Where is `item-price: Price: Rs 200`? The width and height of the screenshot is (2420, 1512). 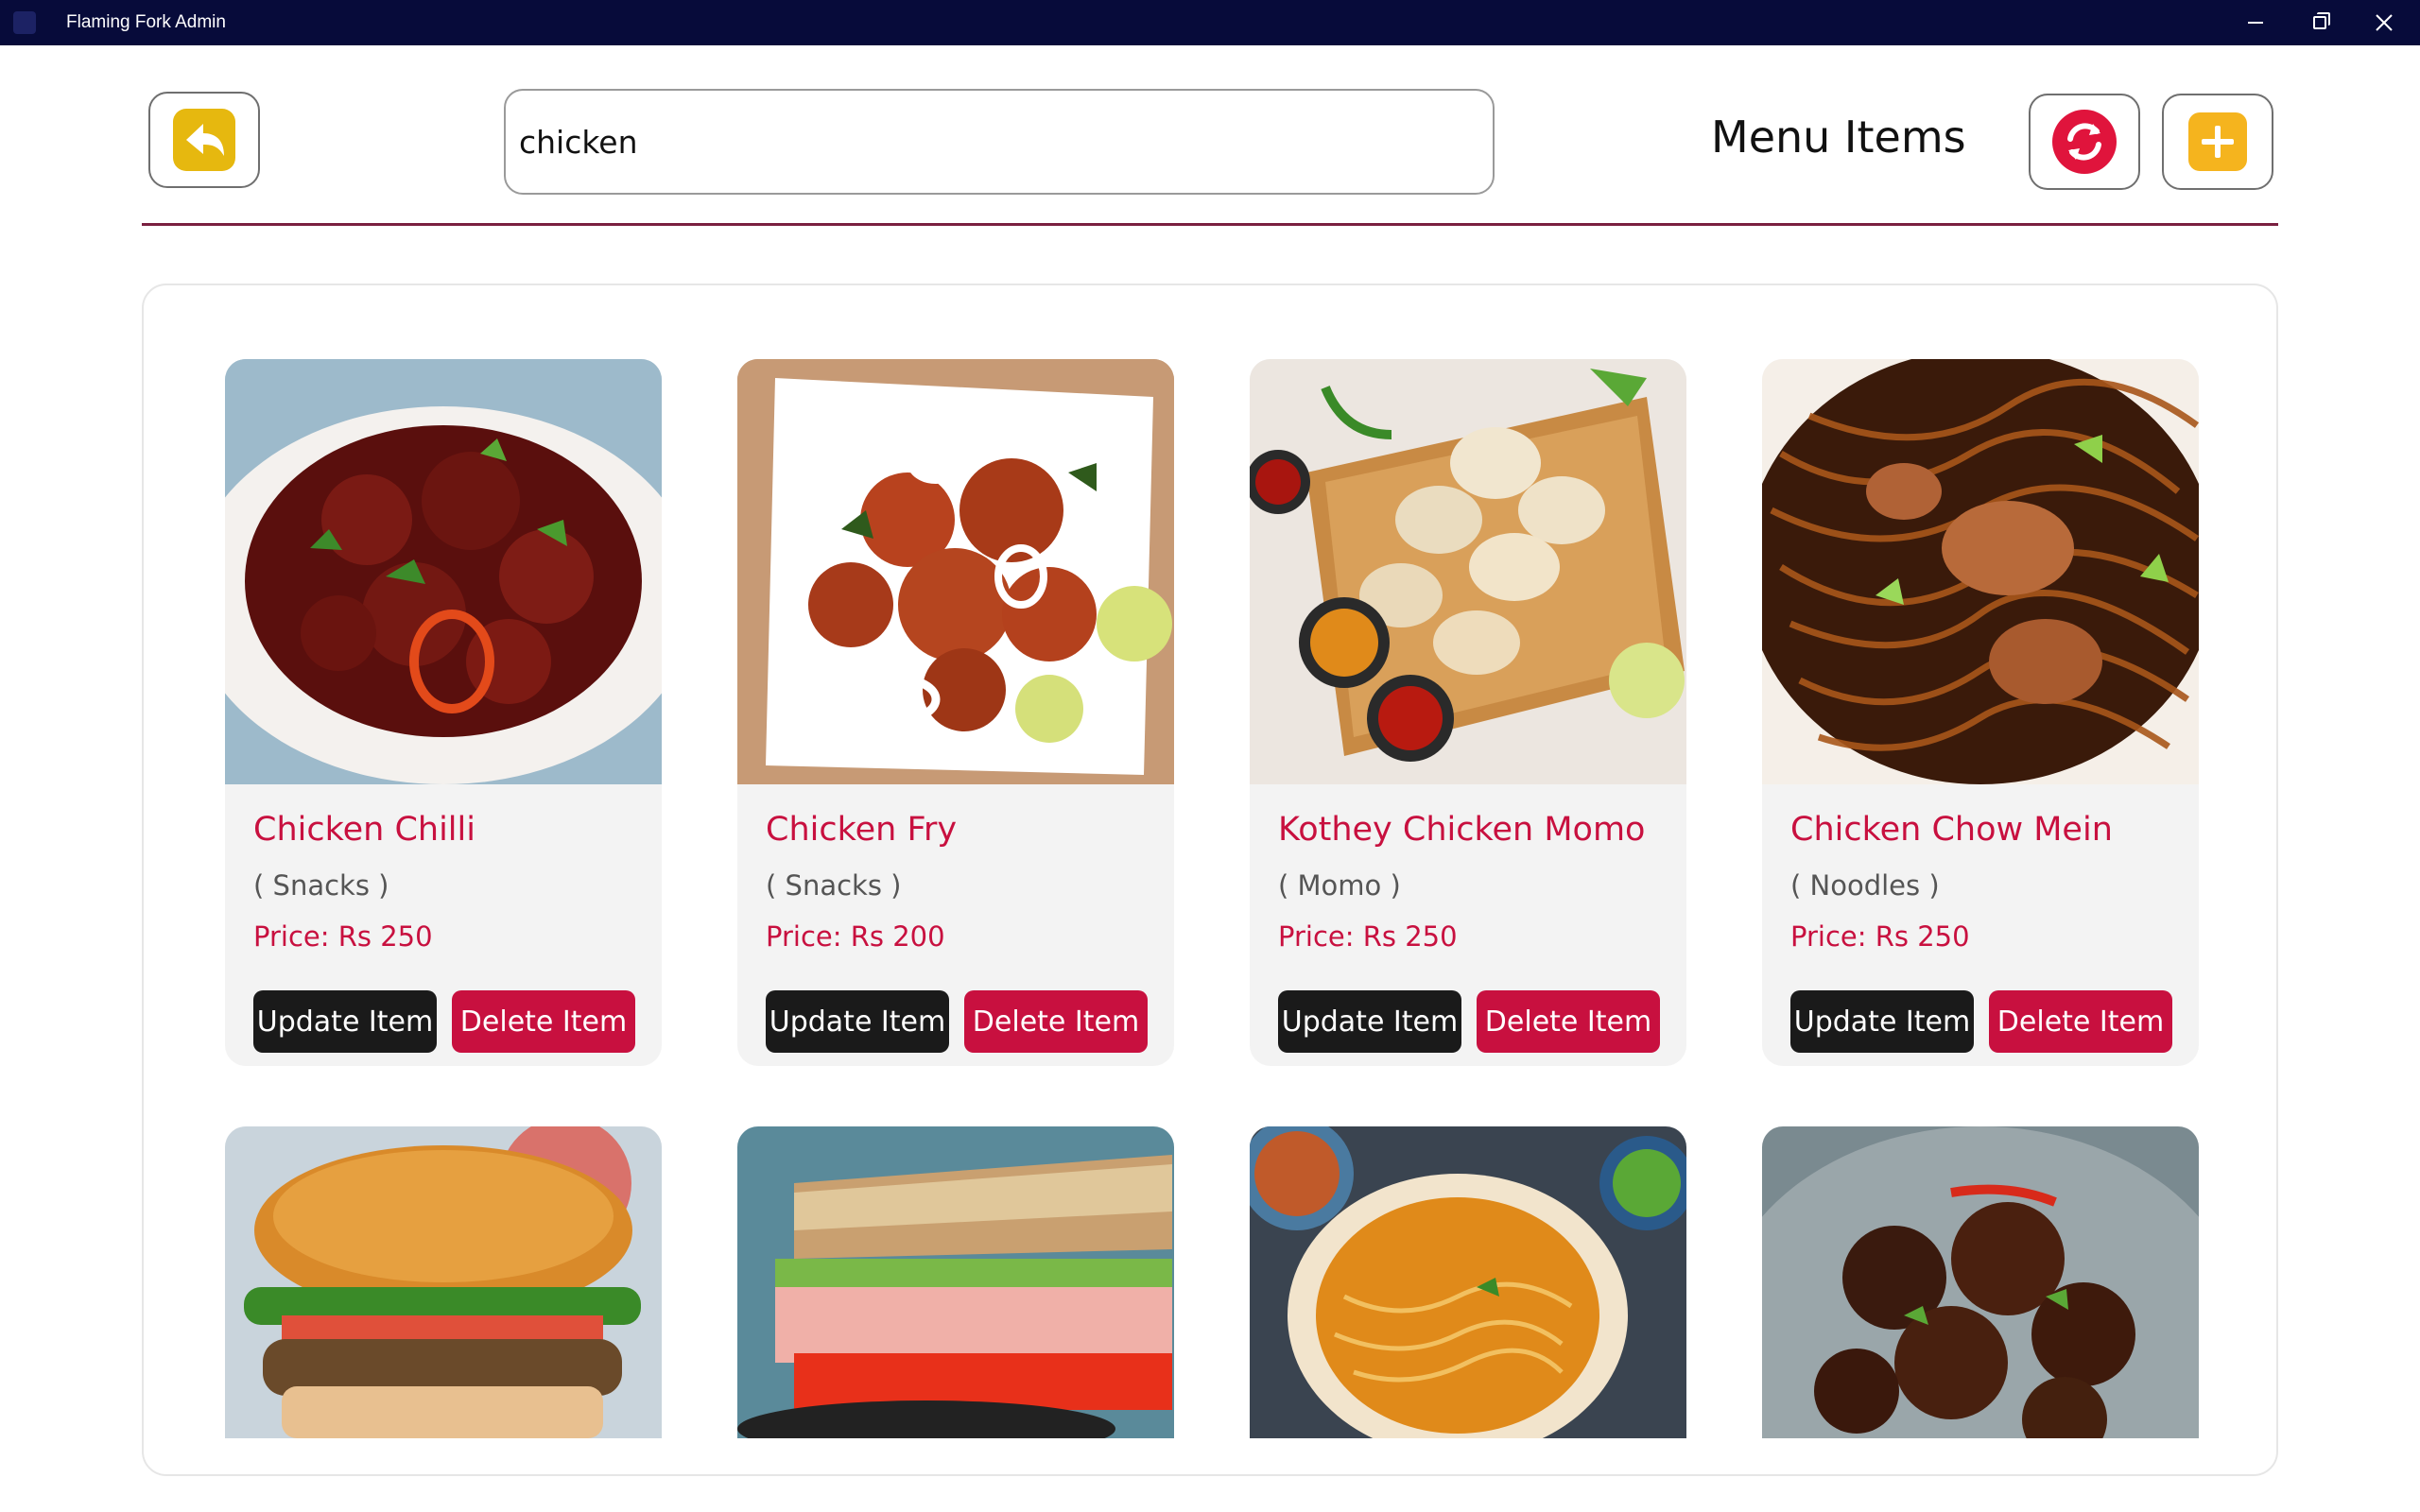
item-price: Price: Rs 200 is located at coordinates (856, 936).